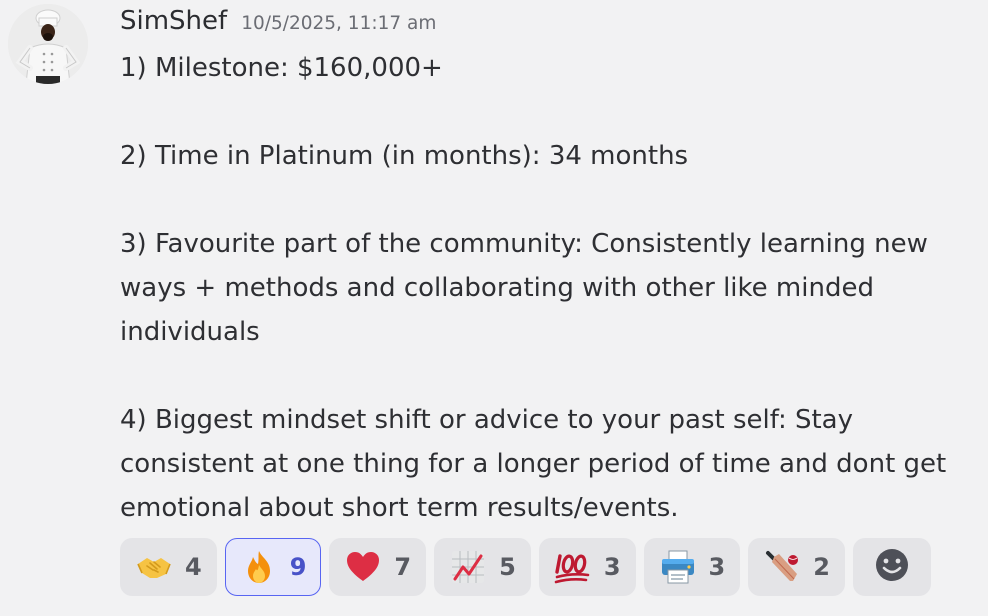 Image resolution: width=988 pixels, height=616 pixels. What do you see at coordinates (193, 567) in the screenshot?
I see `reaction-count: 4` at bounding box center [193, 567].